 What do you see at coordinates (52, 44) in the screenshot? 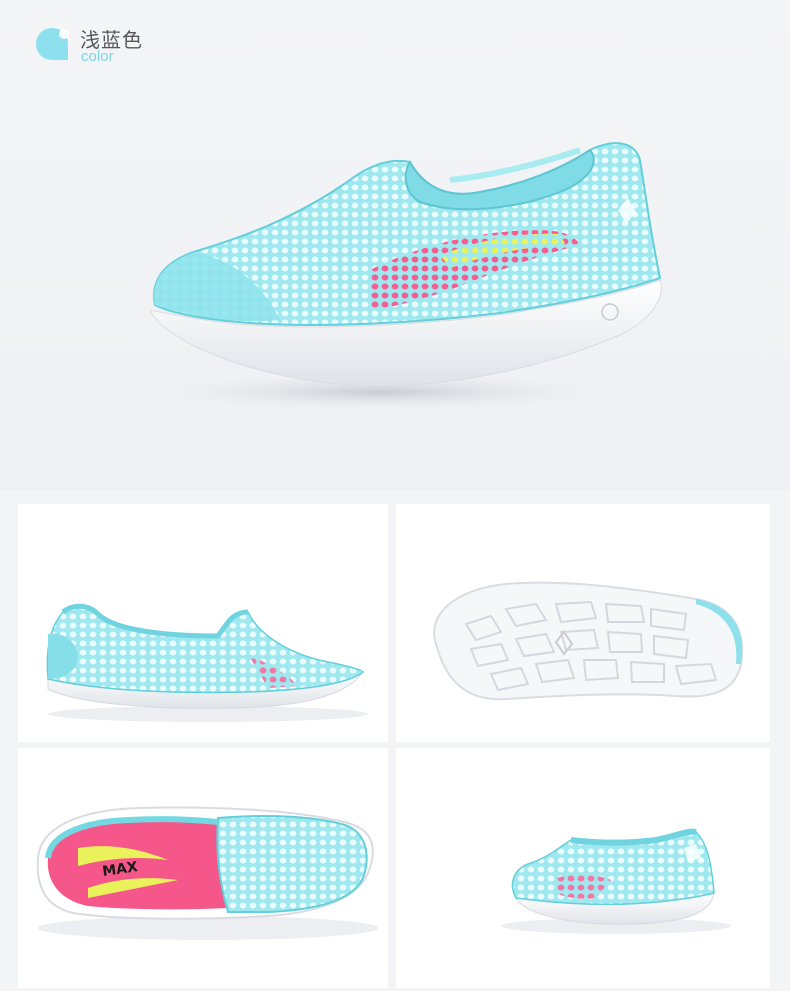
I see `color-swatch-icon` at bounding box center [52, 44].